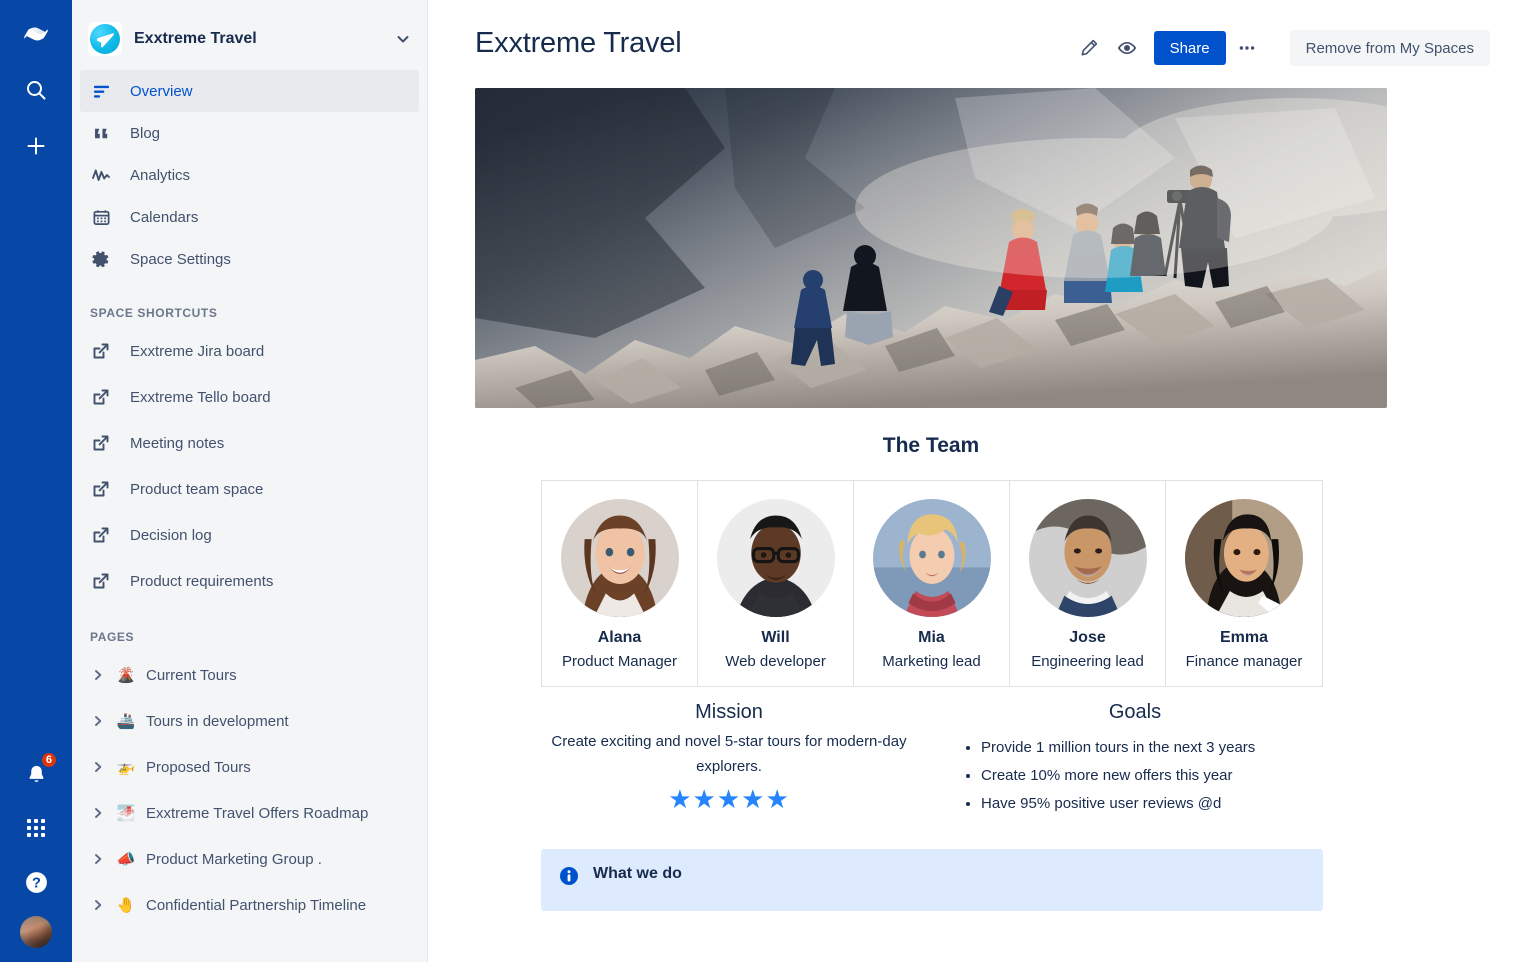  I want to click on panel-title: What we do, so click(637, 874).